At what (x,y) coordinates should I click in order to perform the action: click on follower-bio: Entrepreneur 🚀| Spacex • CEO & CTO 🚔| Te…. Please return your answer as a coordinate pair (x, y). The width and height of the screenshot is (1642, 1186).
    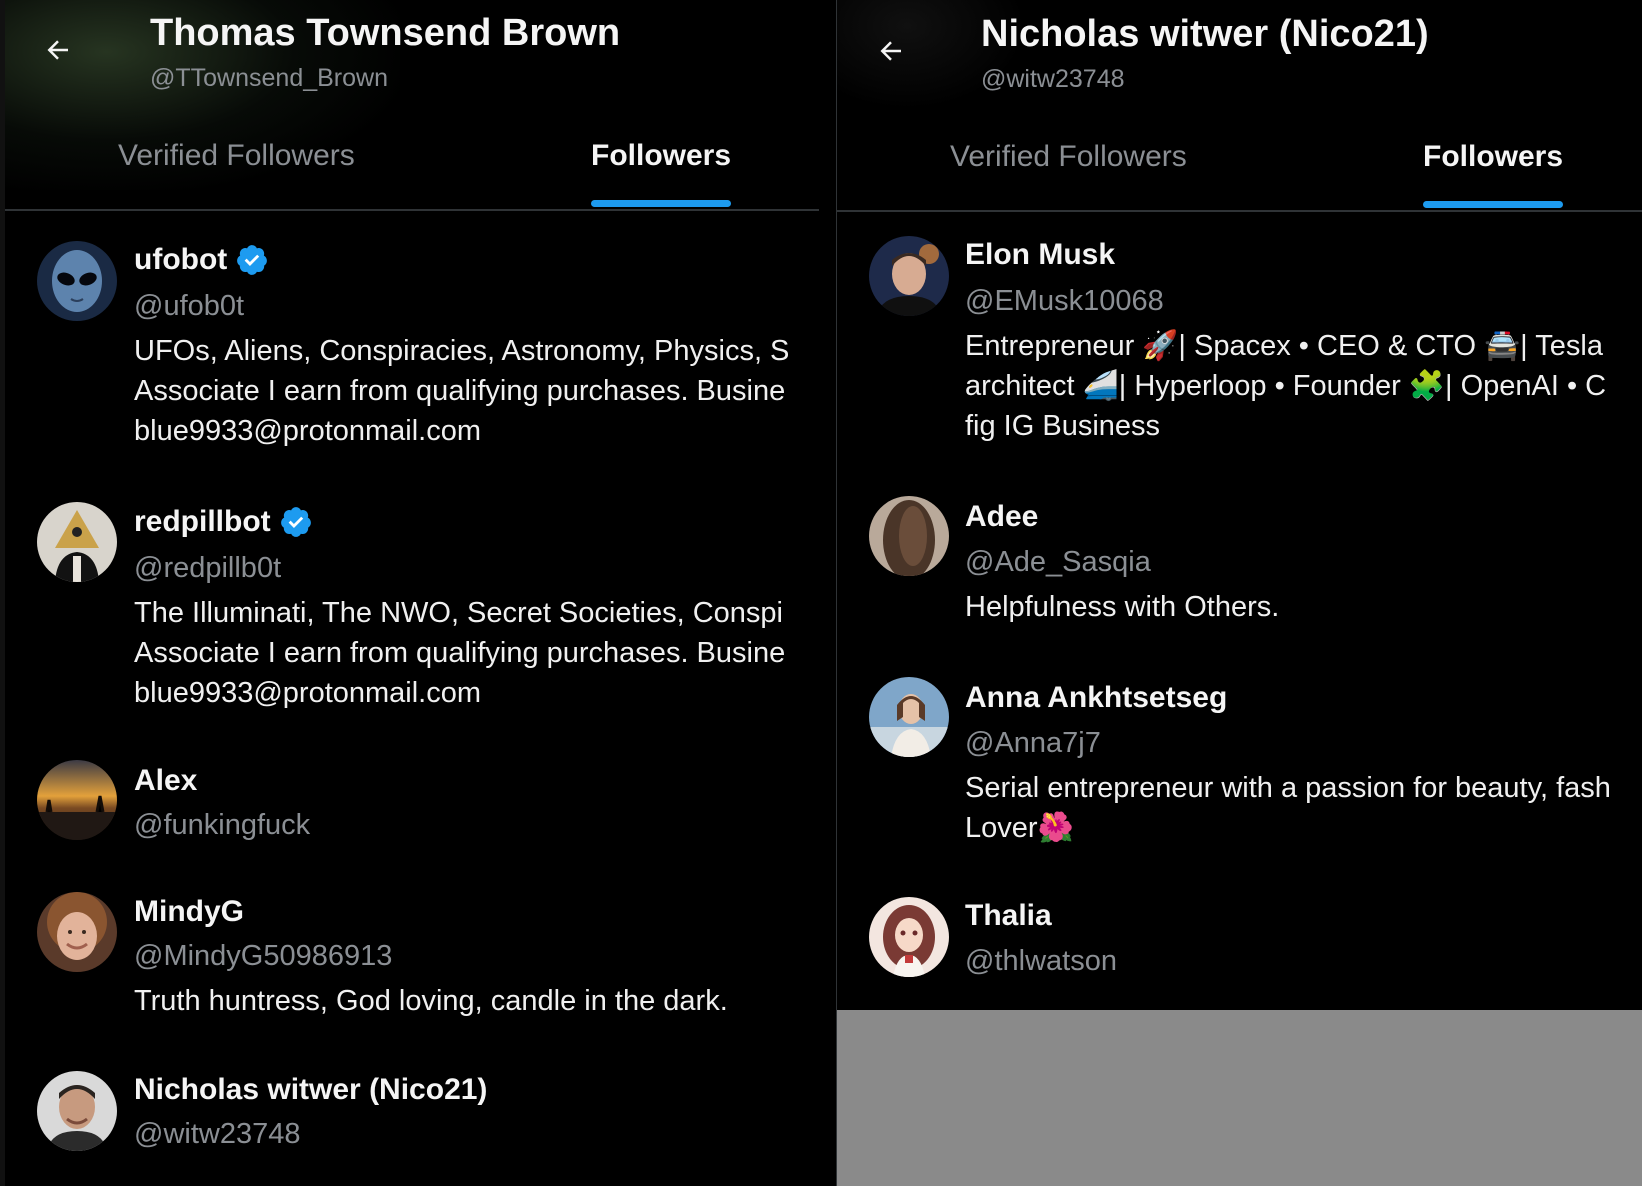
    Looking at the image, I should click on (1286, 386).